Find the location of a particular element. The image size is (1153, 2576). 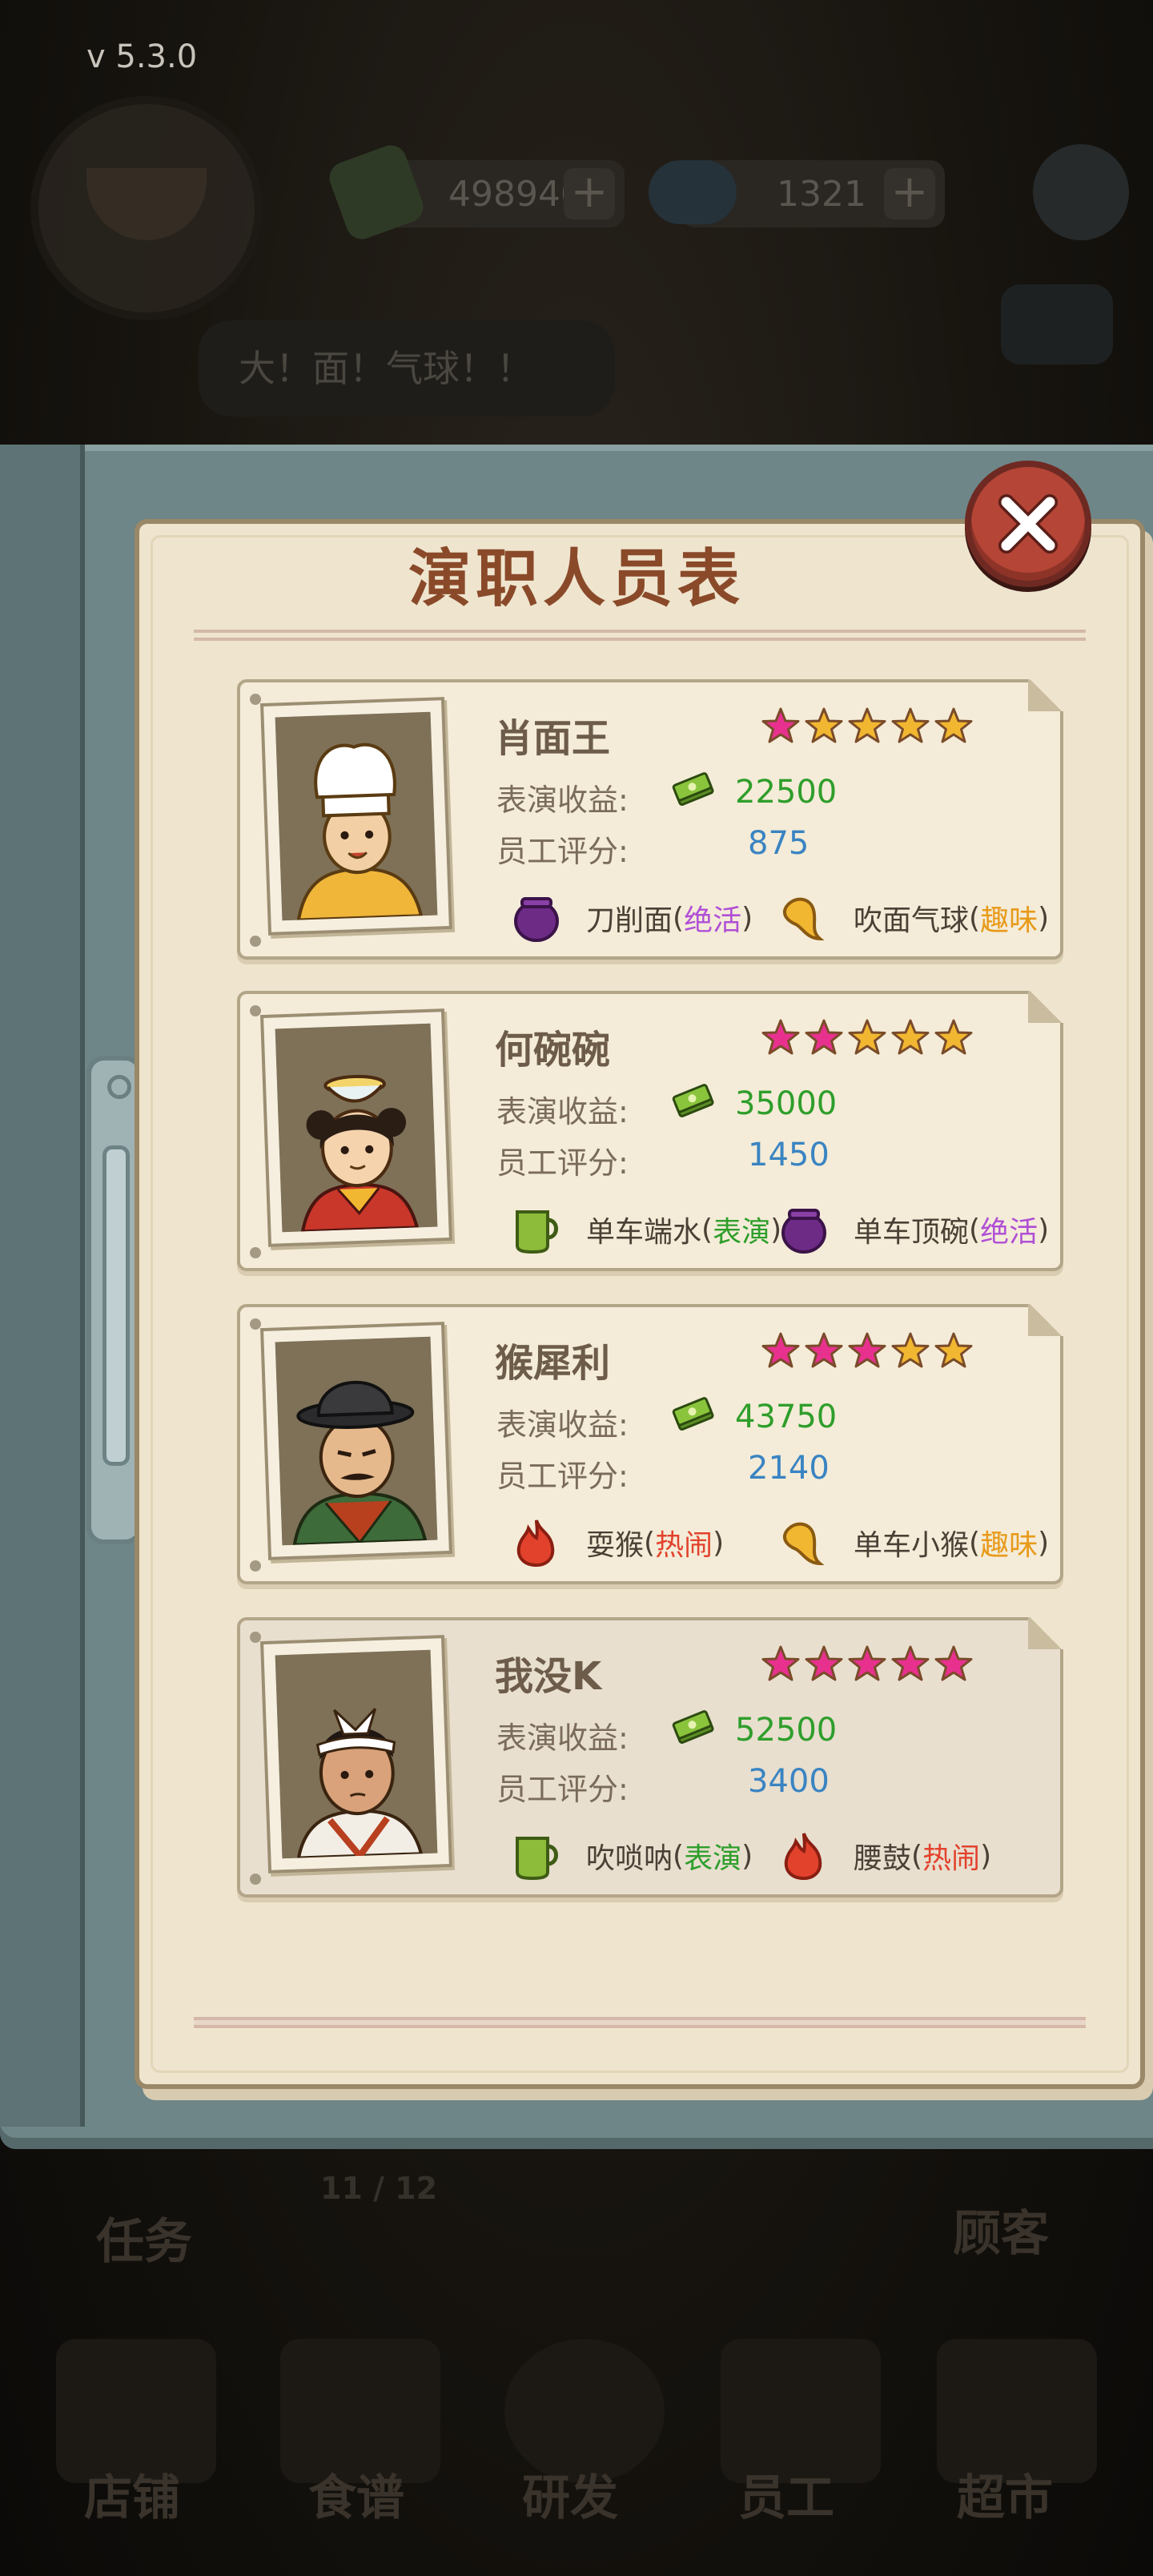

gem-counter: 1321 + is located at coordinates (797, 193).